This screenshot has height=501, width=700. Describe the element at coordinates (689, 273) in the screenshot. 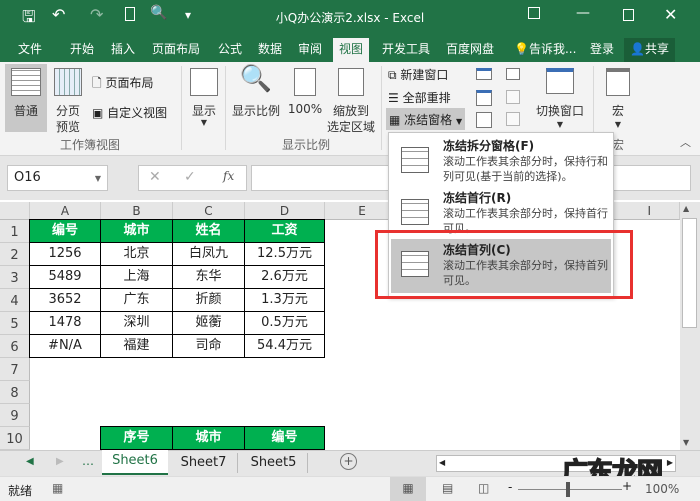

I see `scrollbar-thumb` at that location.